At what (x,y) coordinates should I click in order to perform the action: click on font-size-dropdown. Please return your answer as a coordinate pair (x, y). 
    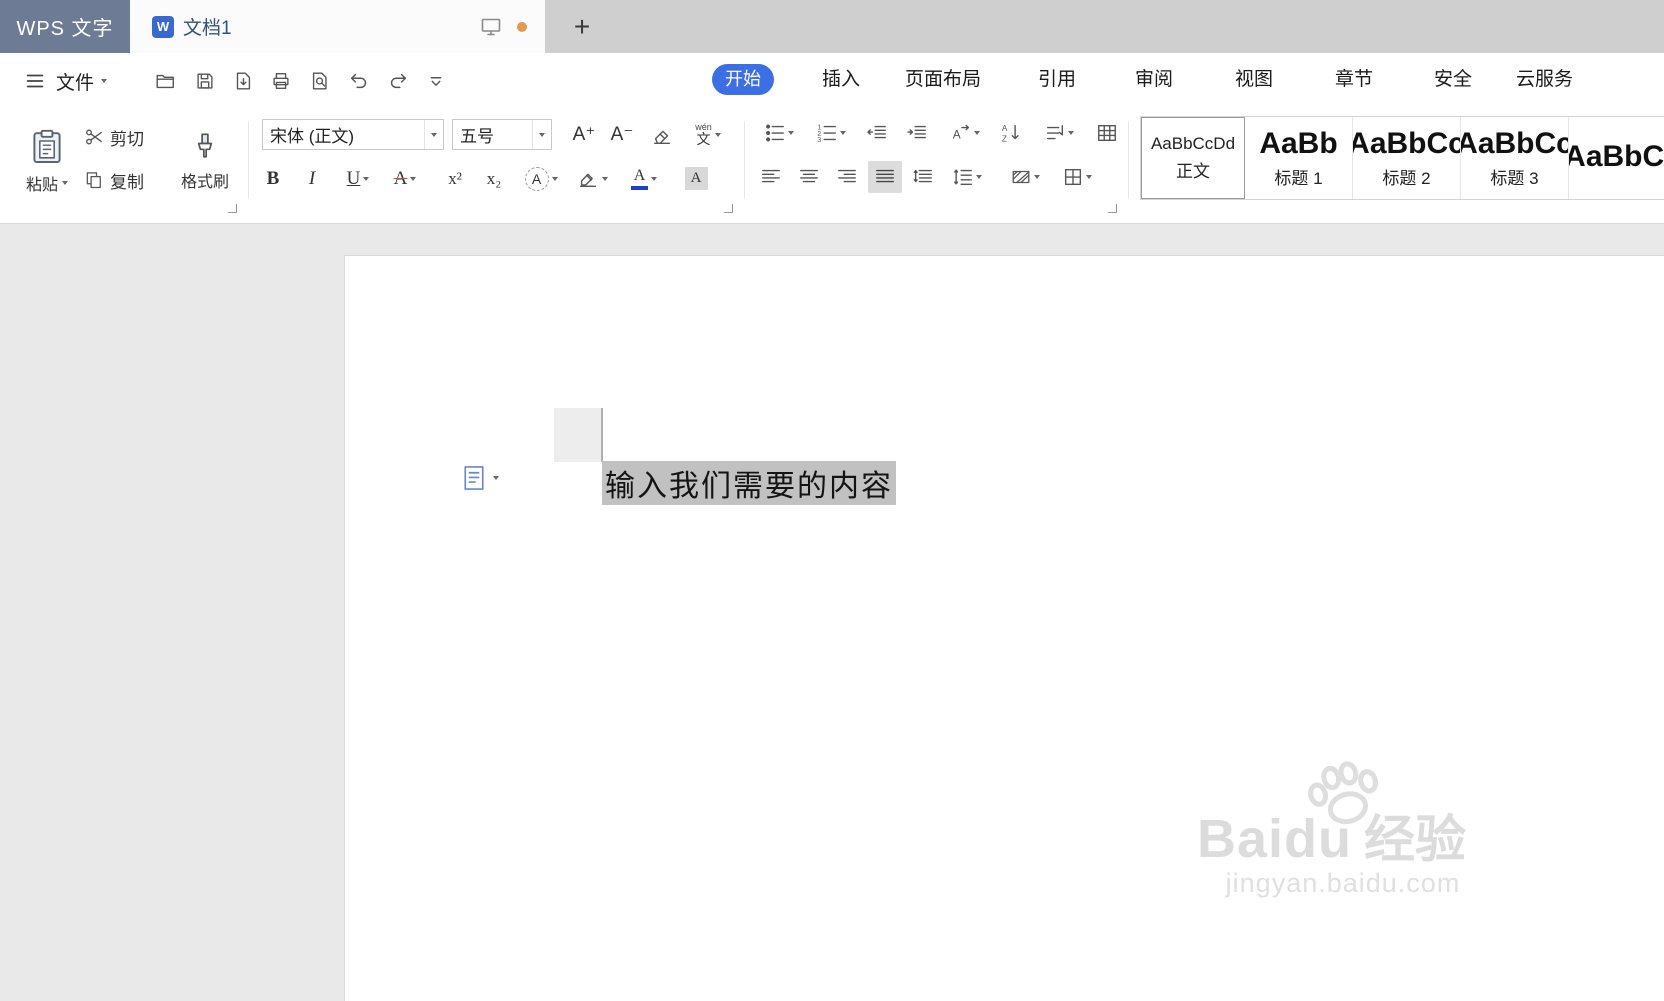
    Looking at the image, I should click on (541, 134).